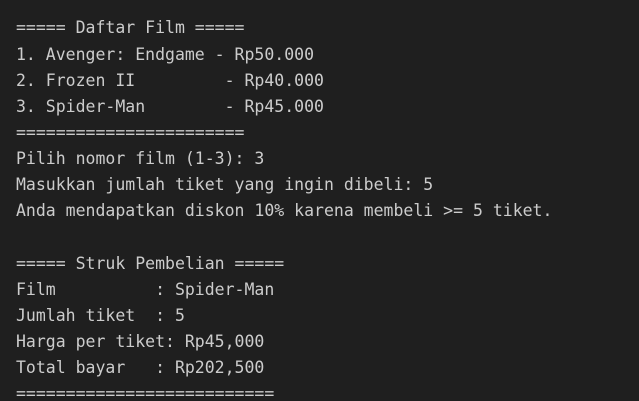 The height and width of the screenshot is (401, 639). I want to click on receipt-film: Film : Spider-Man, so click(145, 289).